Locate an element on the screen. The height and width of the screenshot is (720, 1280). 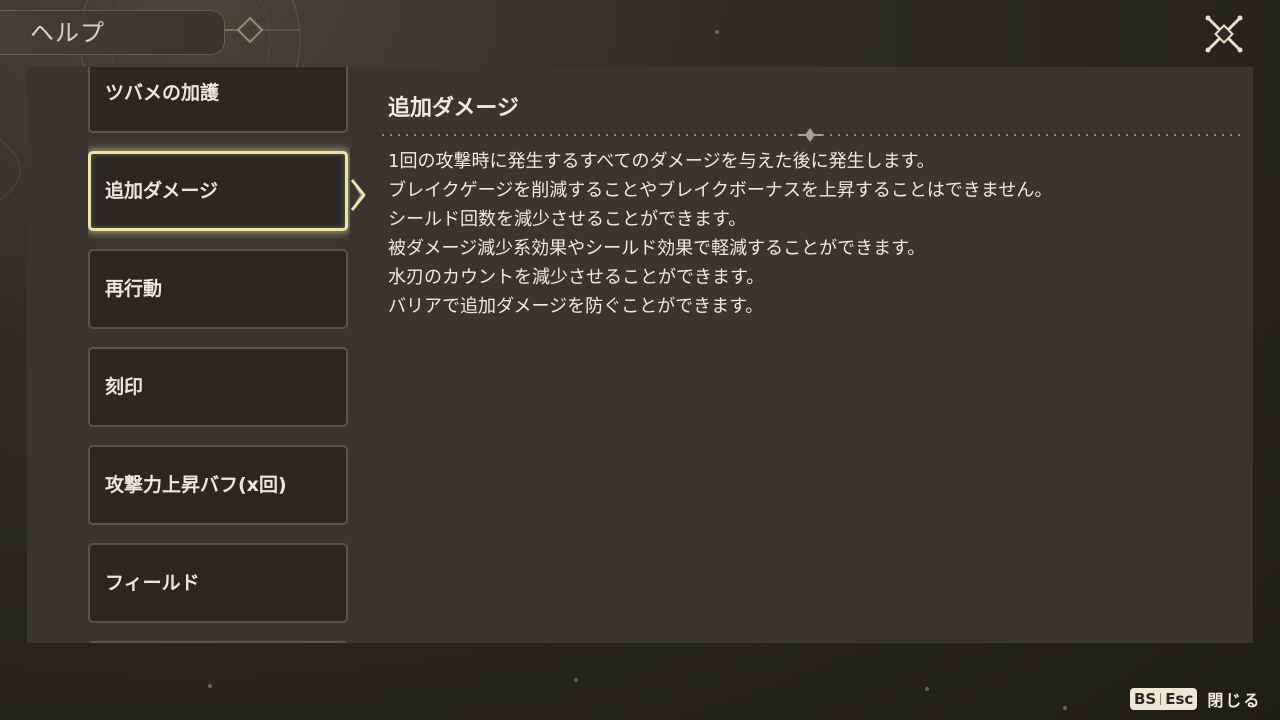
content-line: シールド回数を減少させることができます。 is located at coordinates (567, 219).